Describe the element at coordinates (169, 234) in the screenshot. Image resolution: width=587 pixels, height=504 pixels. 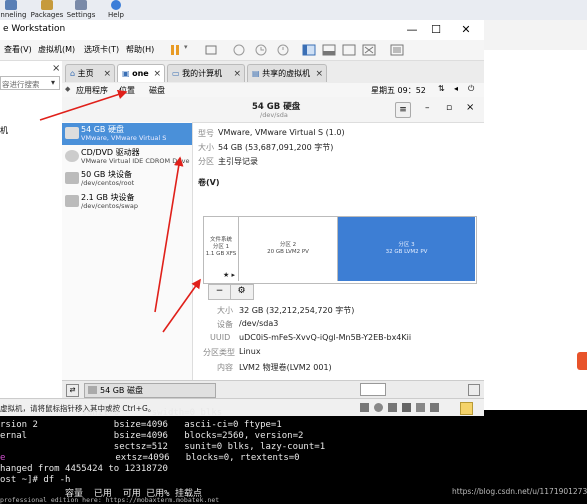
I see `arrow-to-drive` at that location.